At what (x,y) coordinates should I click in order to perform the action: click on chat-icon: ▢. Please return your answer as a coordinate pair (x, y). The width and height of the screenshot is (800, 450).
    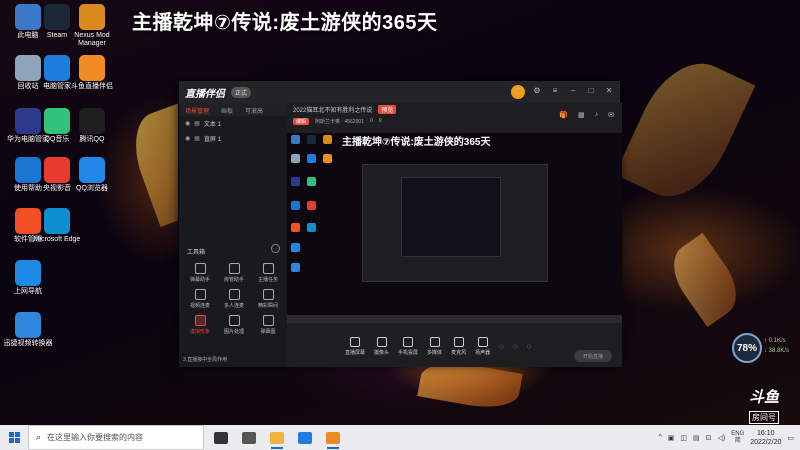
    Looking at the image, I should click on (519, 90).